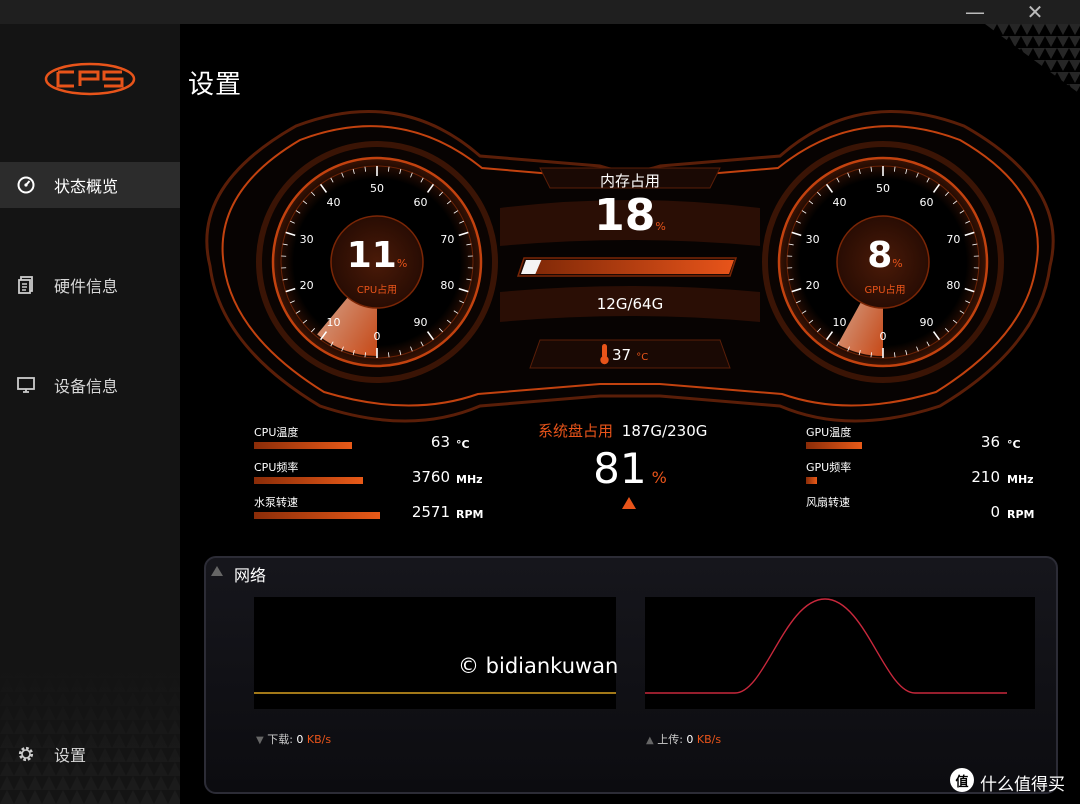 The image size is (1080, 804). What do you see at coordinates (469, 479) in the screenshot?
I see `cpu-freq-unit: MHz` at bounding box center [469, 479].